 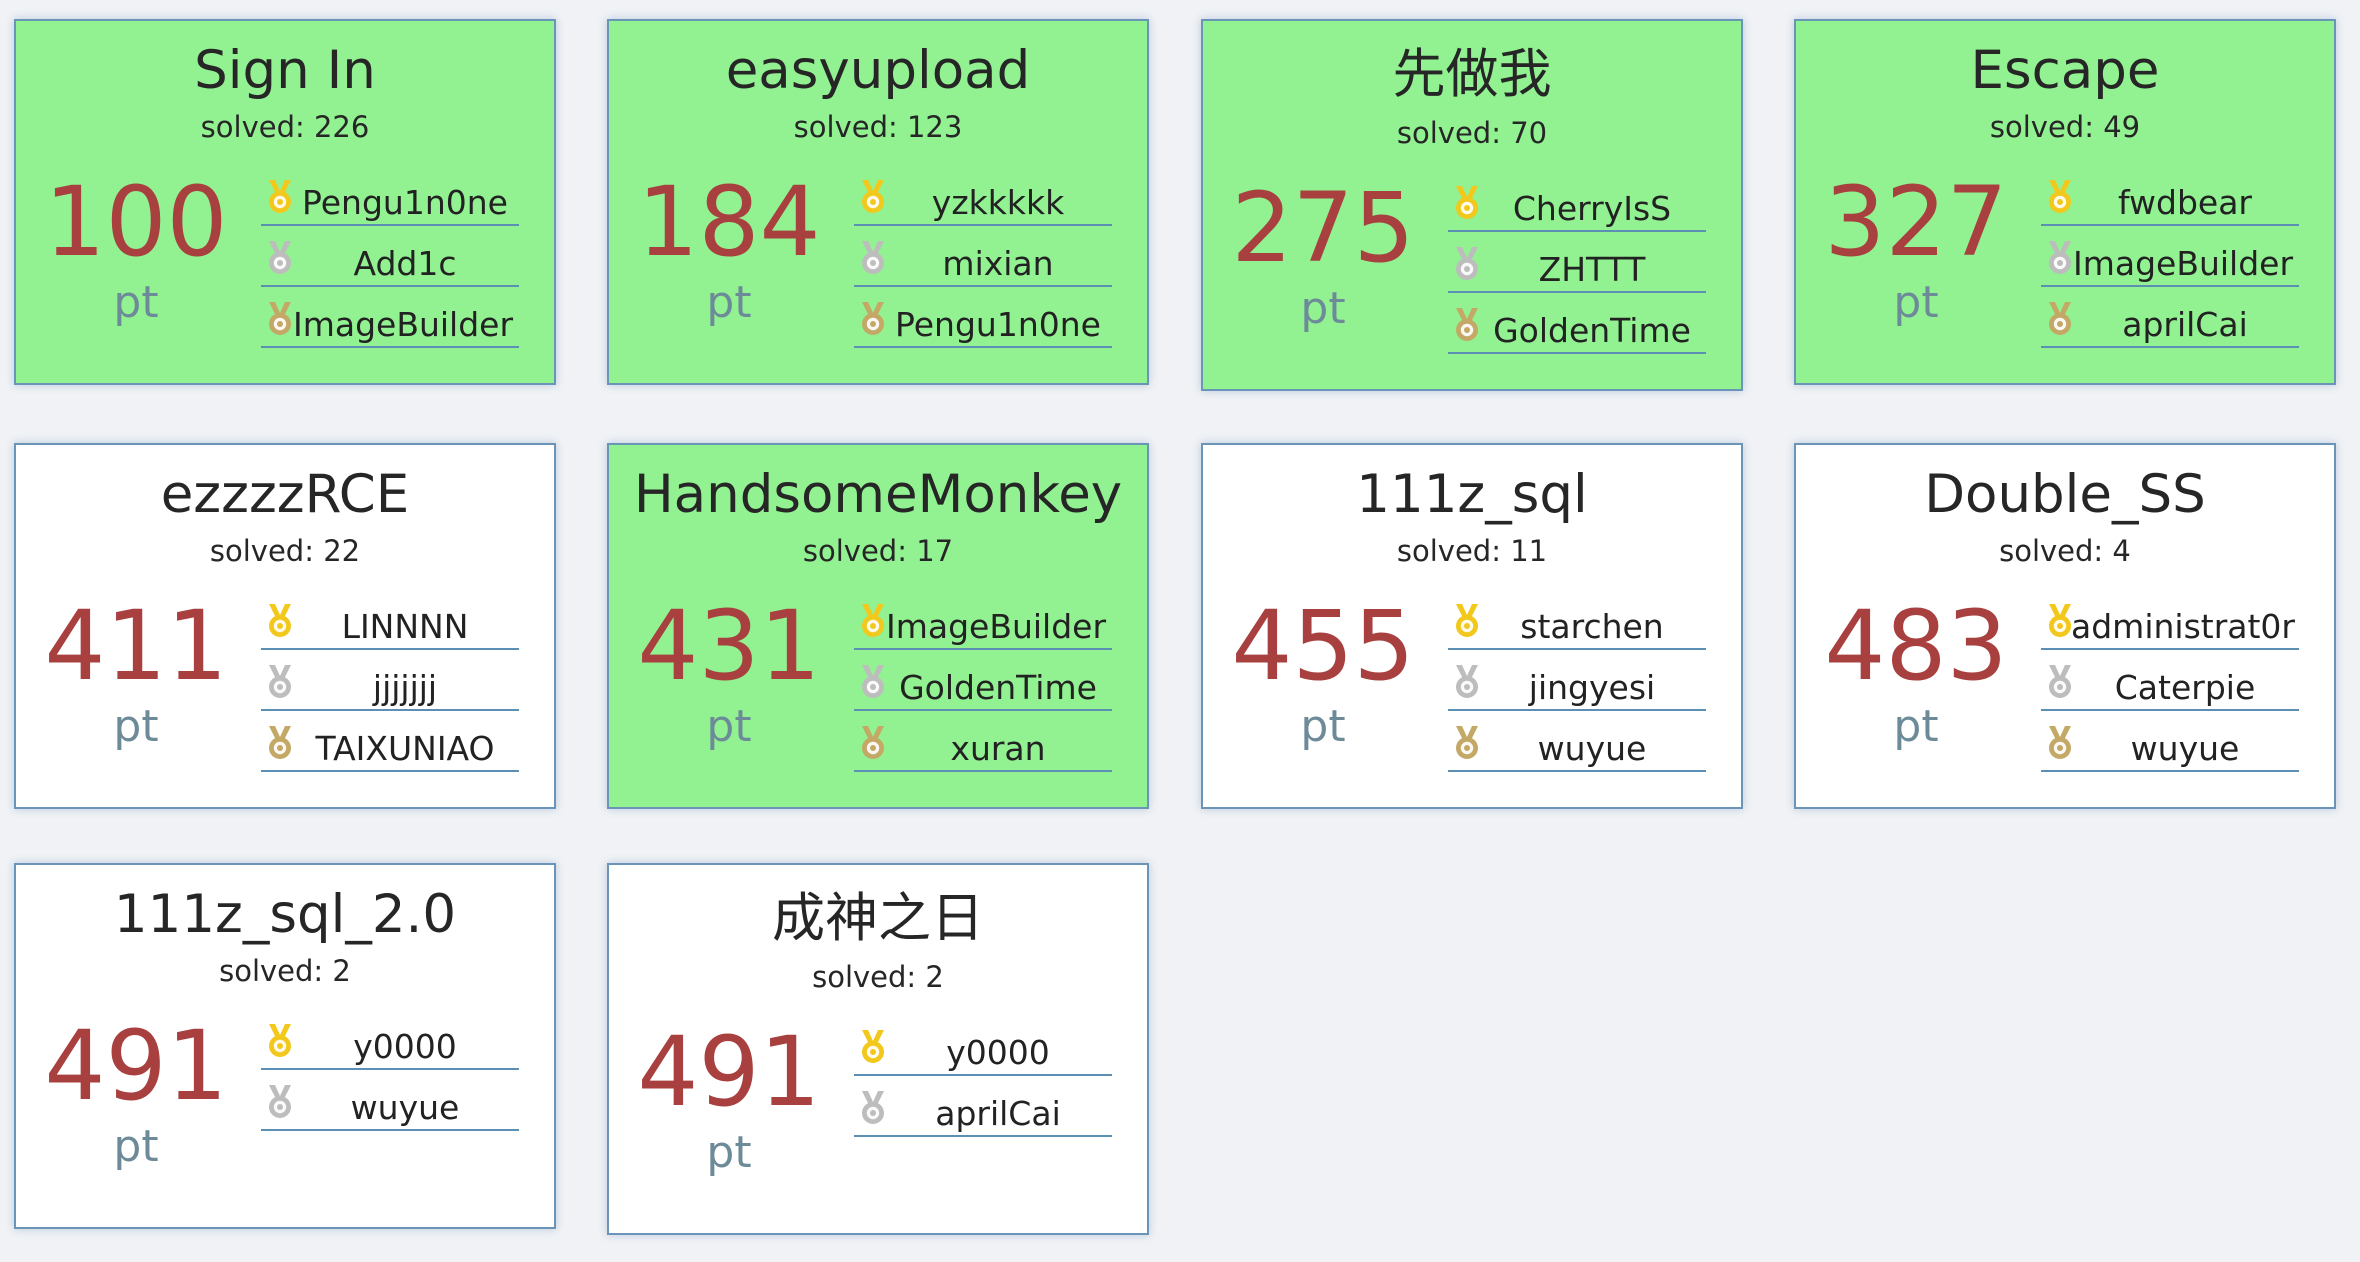 I want to click on blood-list: LINNNN jjjjjjj TAIXUNIAO, so click(x=390, y=680).